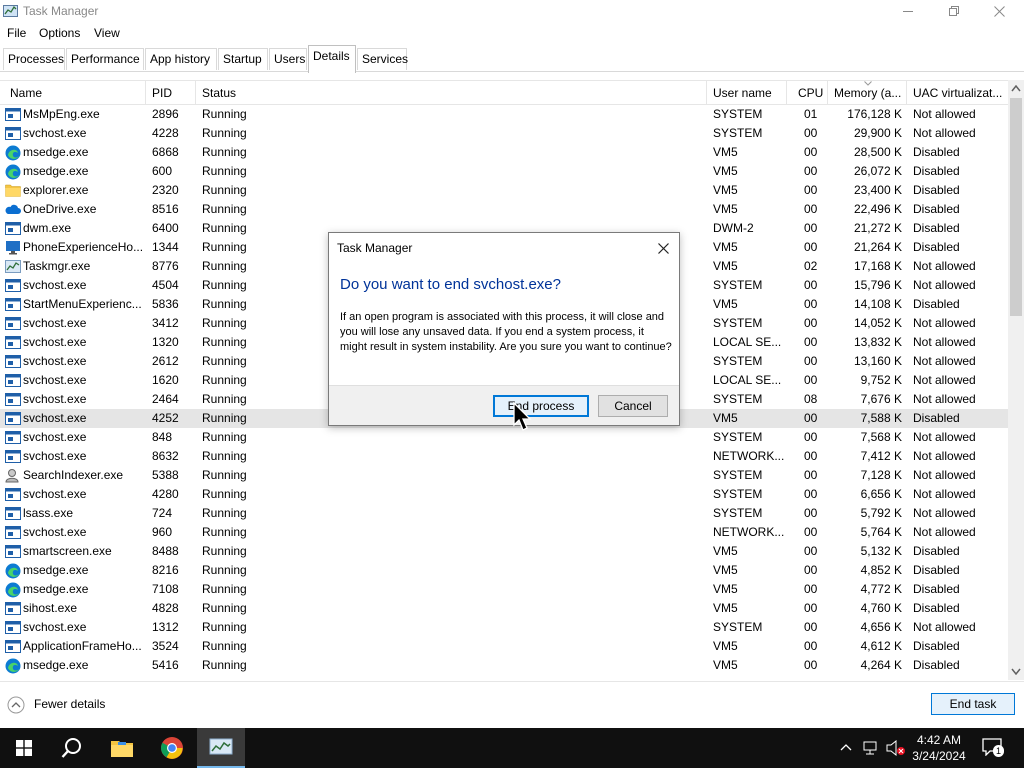 The image size is (1024, 768). What do you see at coordinates (1016, 380) in the screenshot?
I see `vertical-scrollbar` at bounding box center [1016, 380].